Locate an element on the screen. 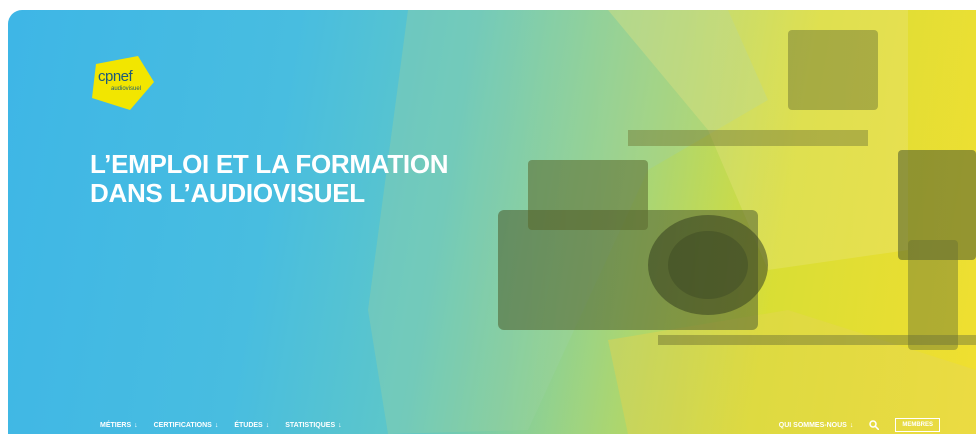 This screenshot has height=434, width=976. nav-statistiques-label: STATISTIQUES is located at coordinates (310, 425).